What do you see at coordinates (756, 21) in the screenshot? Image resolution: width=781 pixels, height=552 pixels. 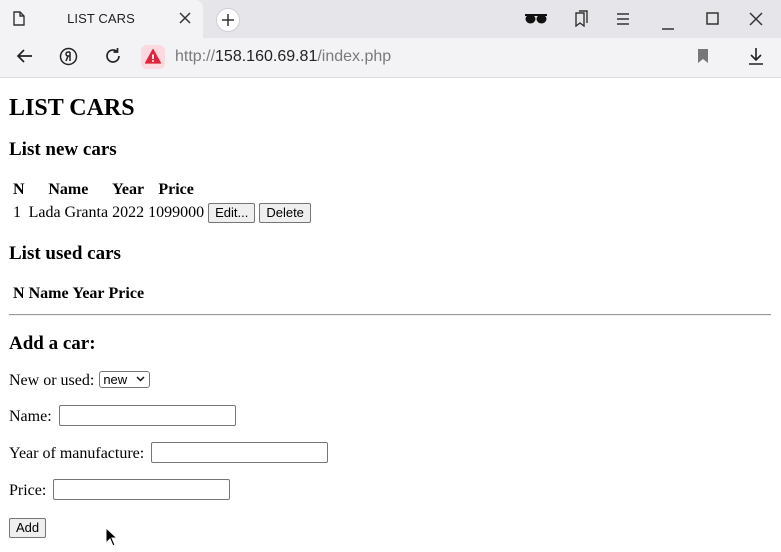 I see `close-window-icon` at bounding box center [756, 21].